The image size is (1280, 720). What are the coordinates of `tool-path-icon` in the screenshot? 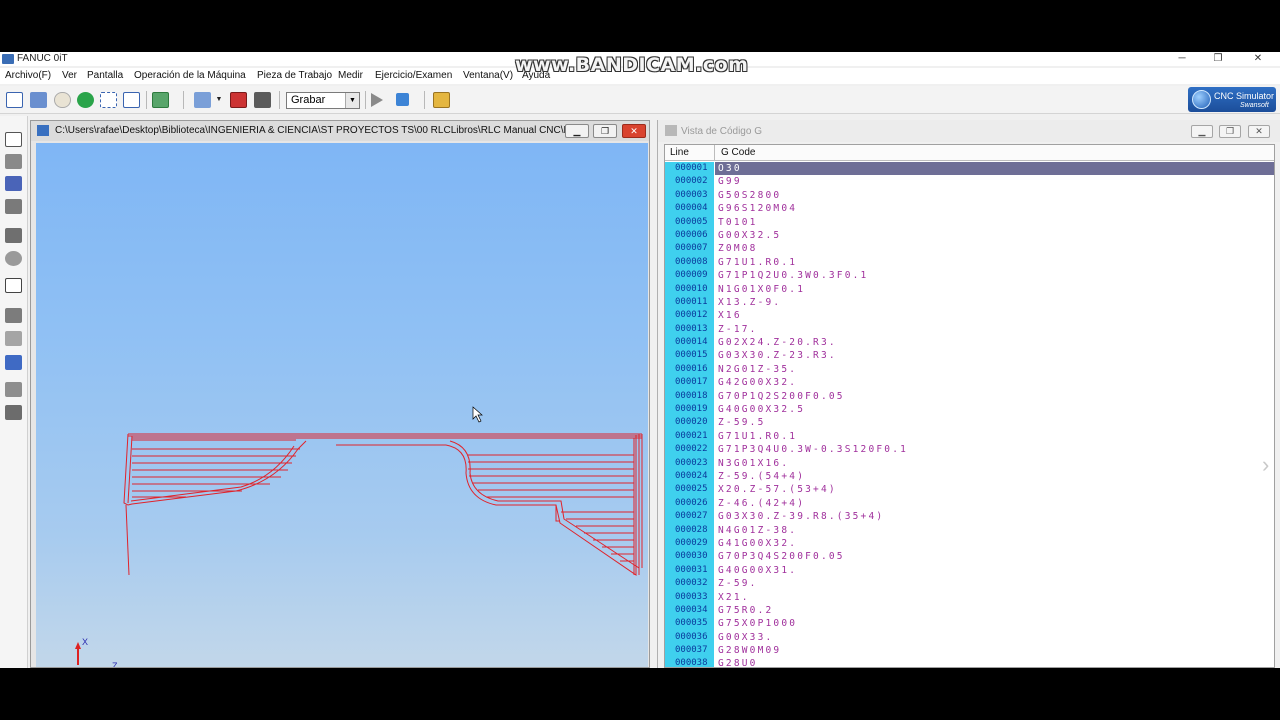 It's located at (202, 100).